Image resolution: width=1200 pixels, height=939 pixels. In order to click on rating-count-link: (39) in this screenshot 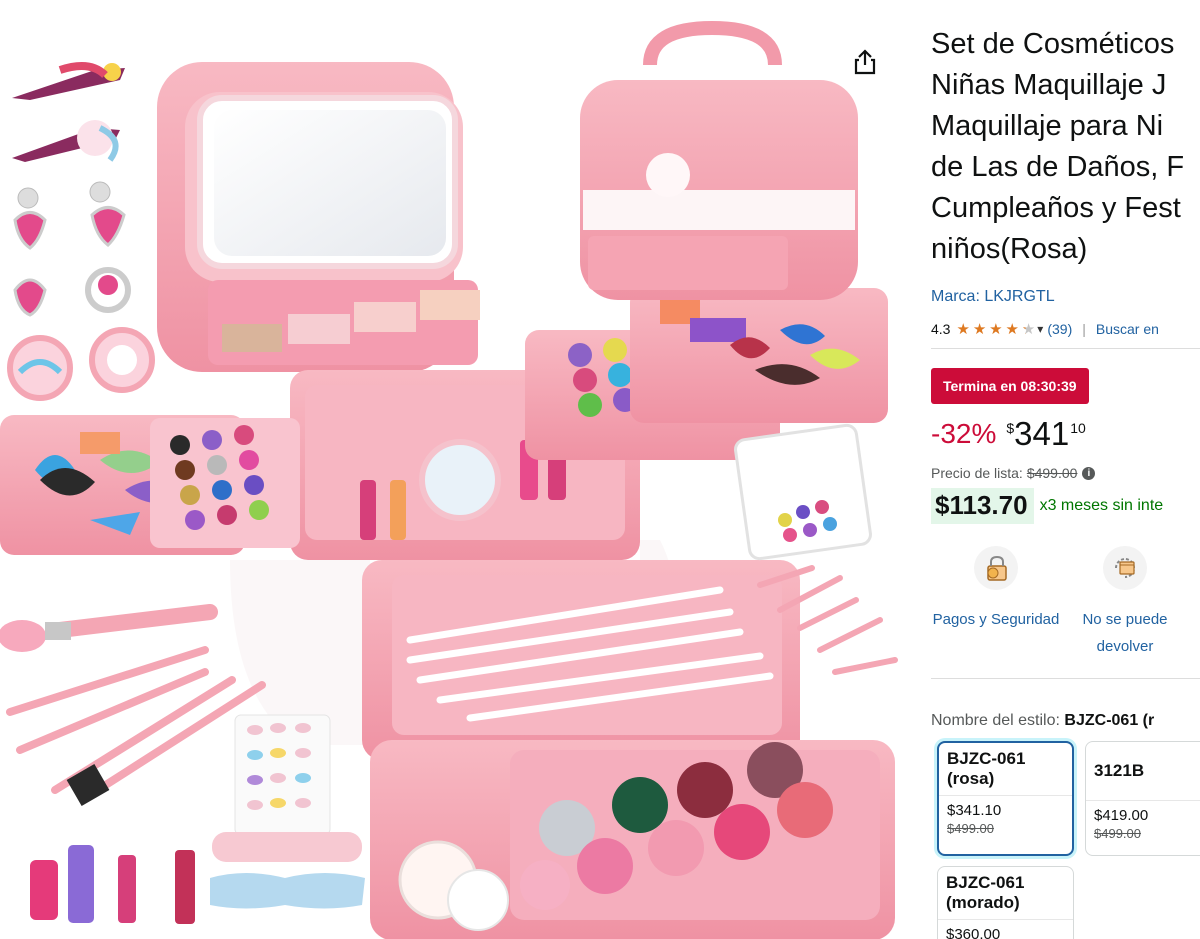, I will do `click(1059, 329)`.